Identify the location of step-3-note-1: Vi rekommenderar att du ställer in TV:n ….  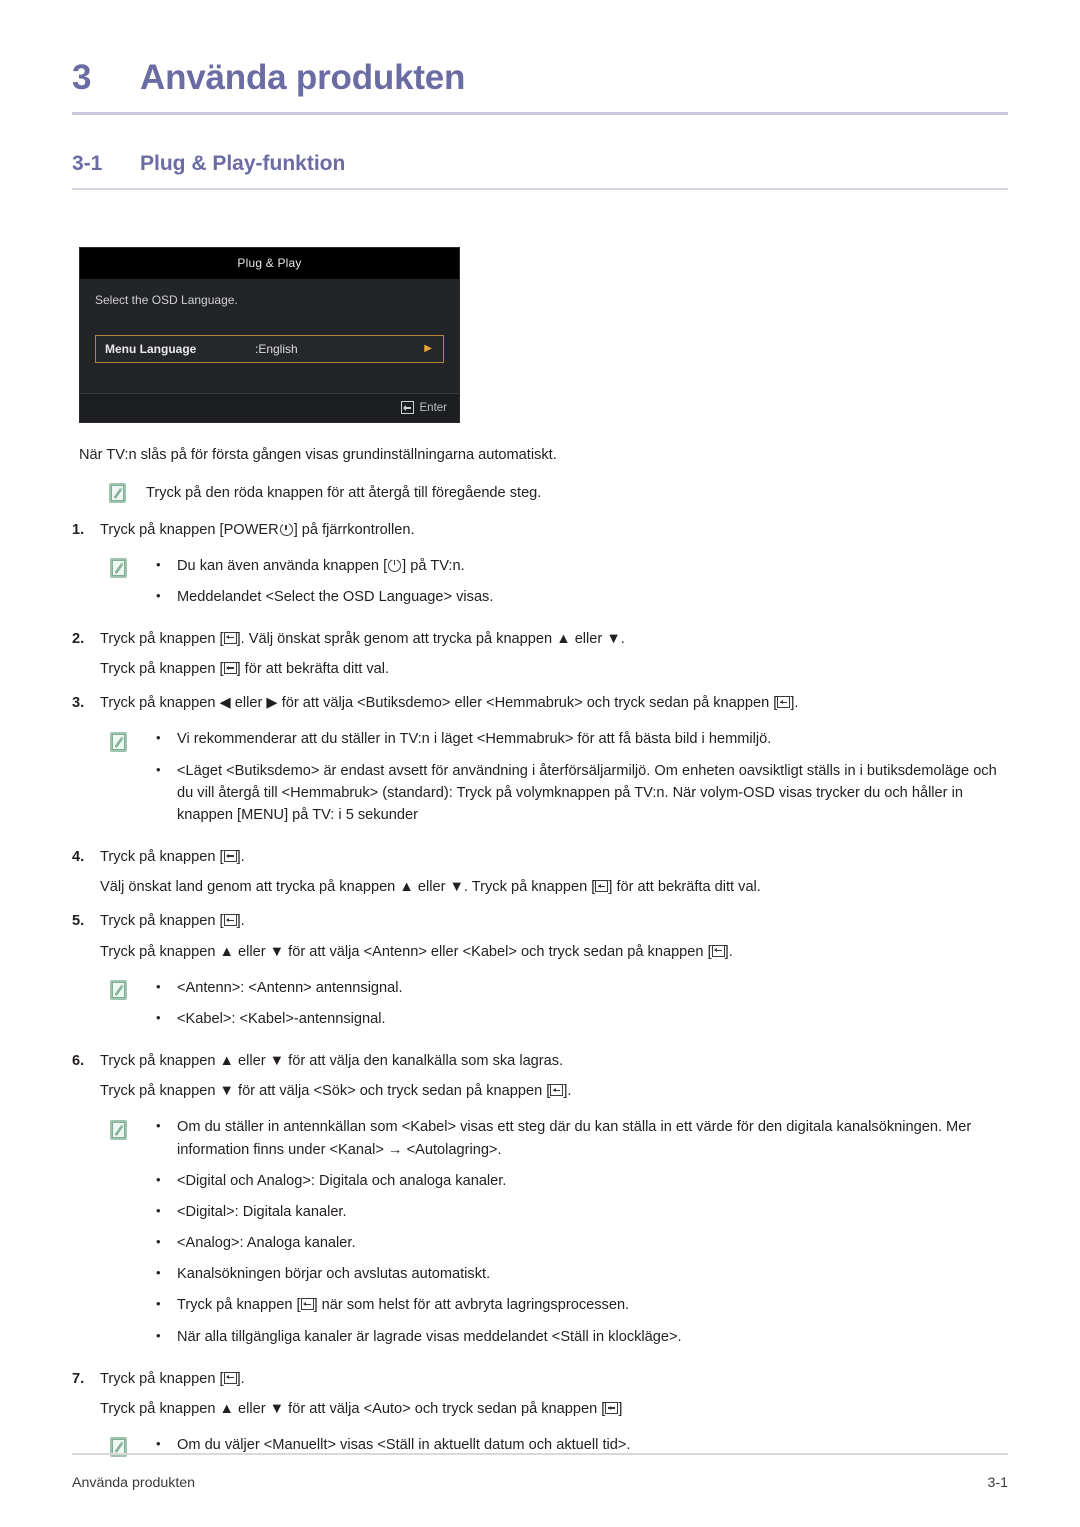
(474, 739).